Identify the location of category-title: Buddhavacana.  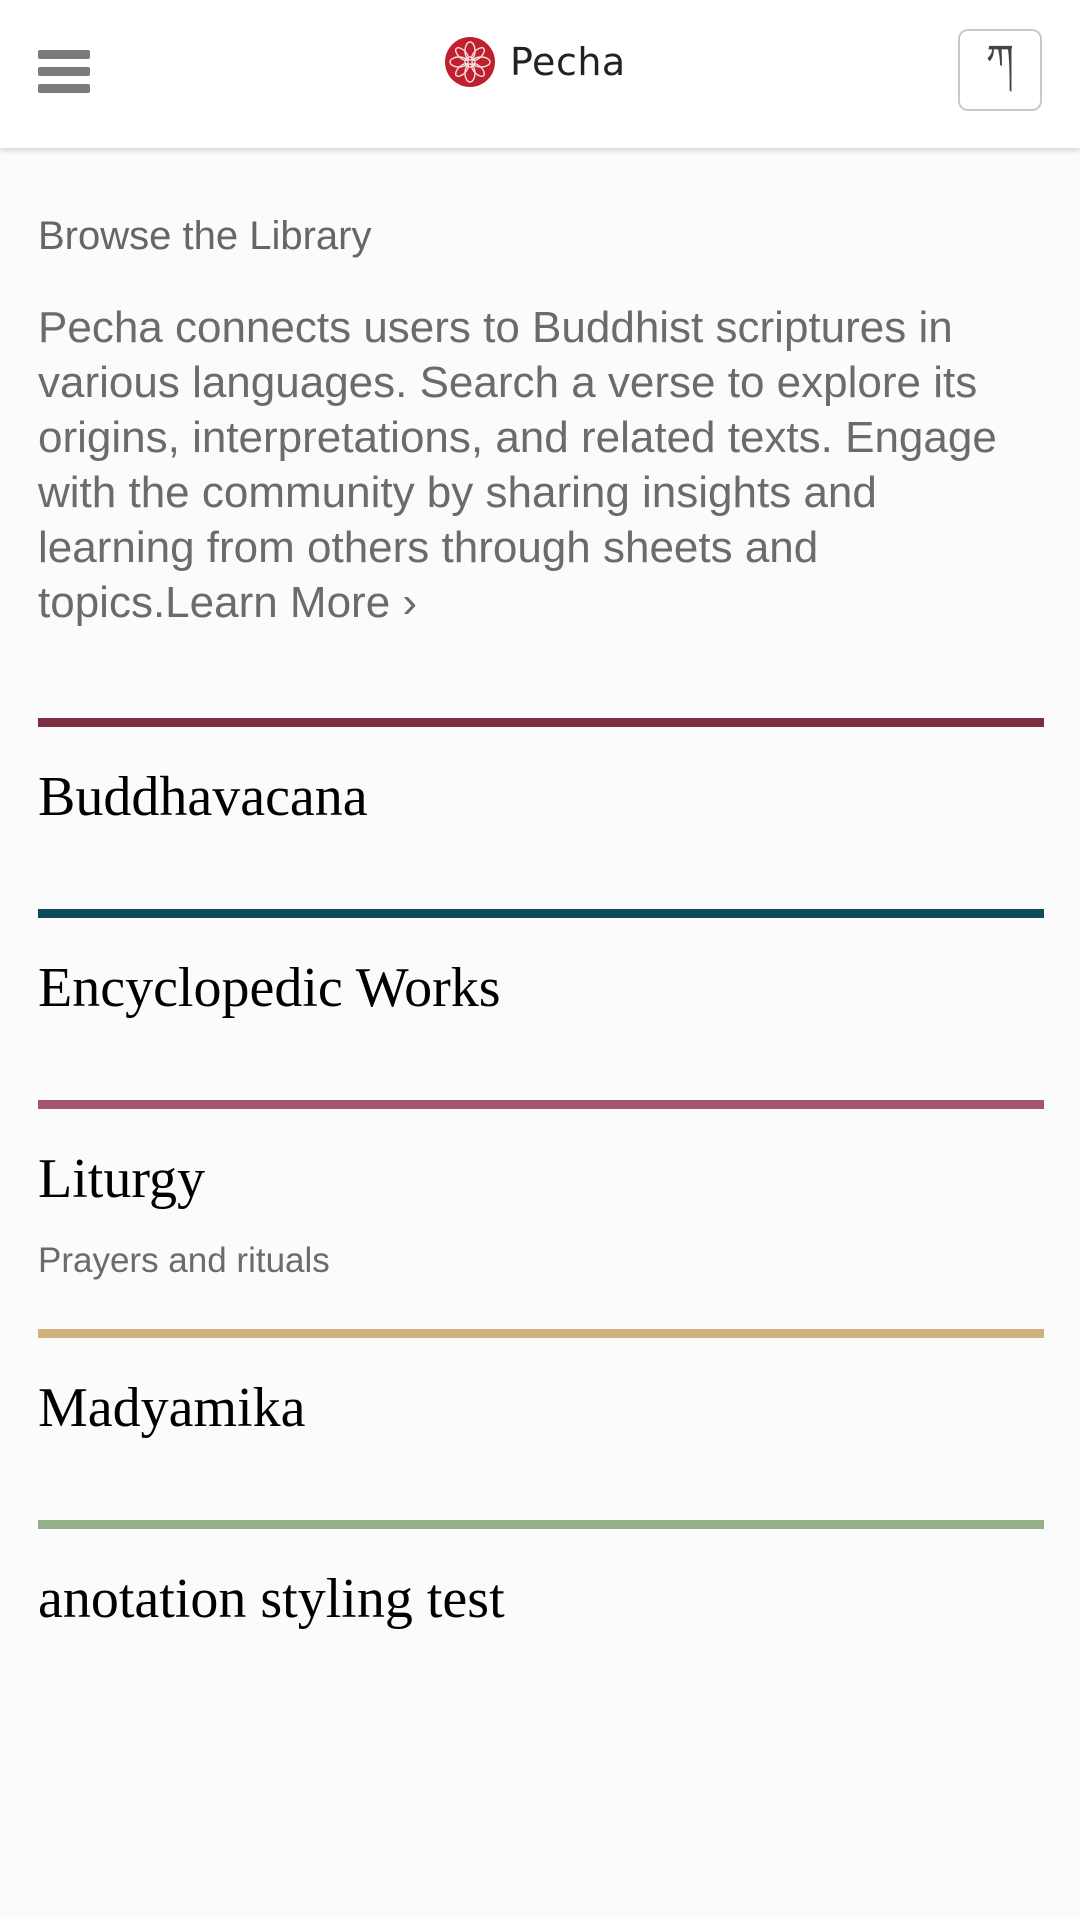
(203, 797).